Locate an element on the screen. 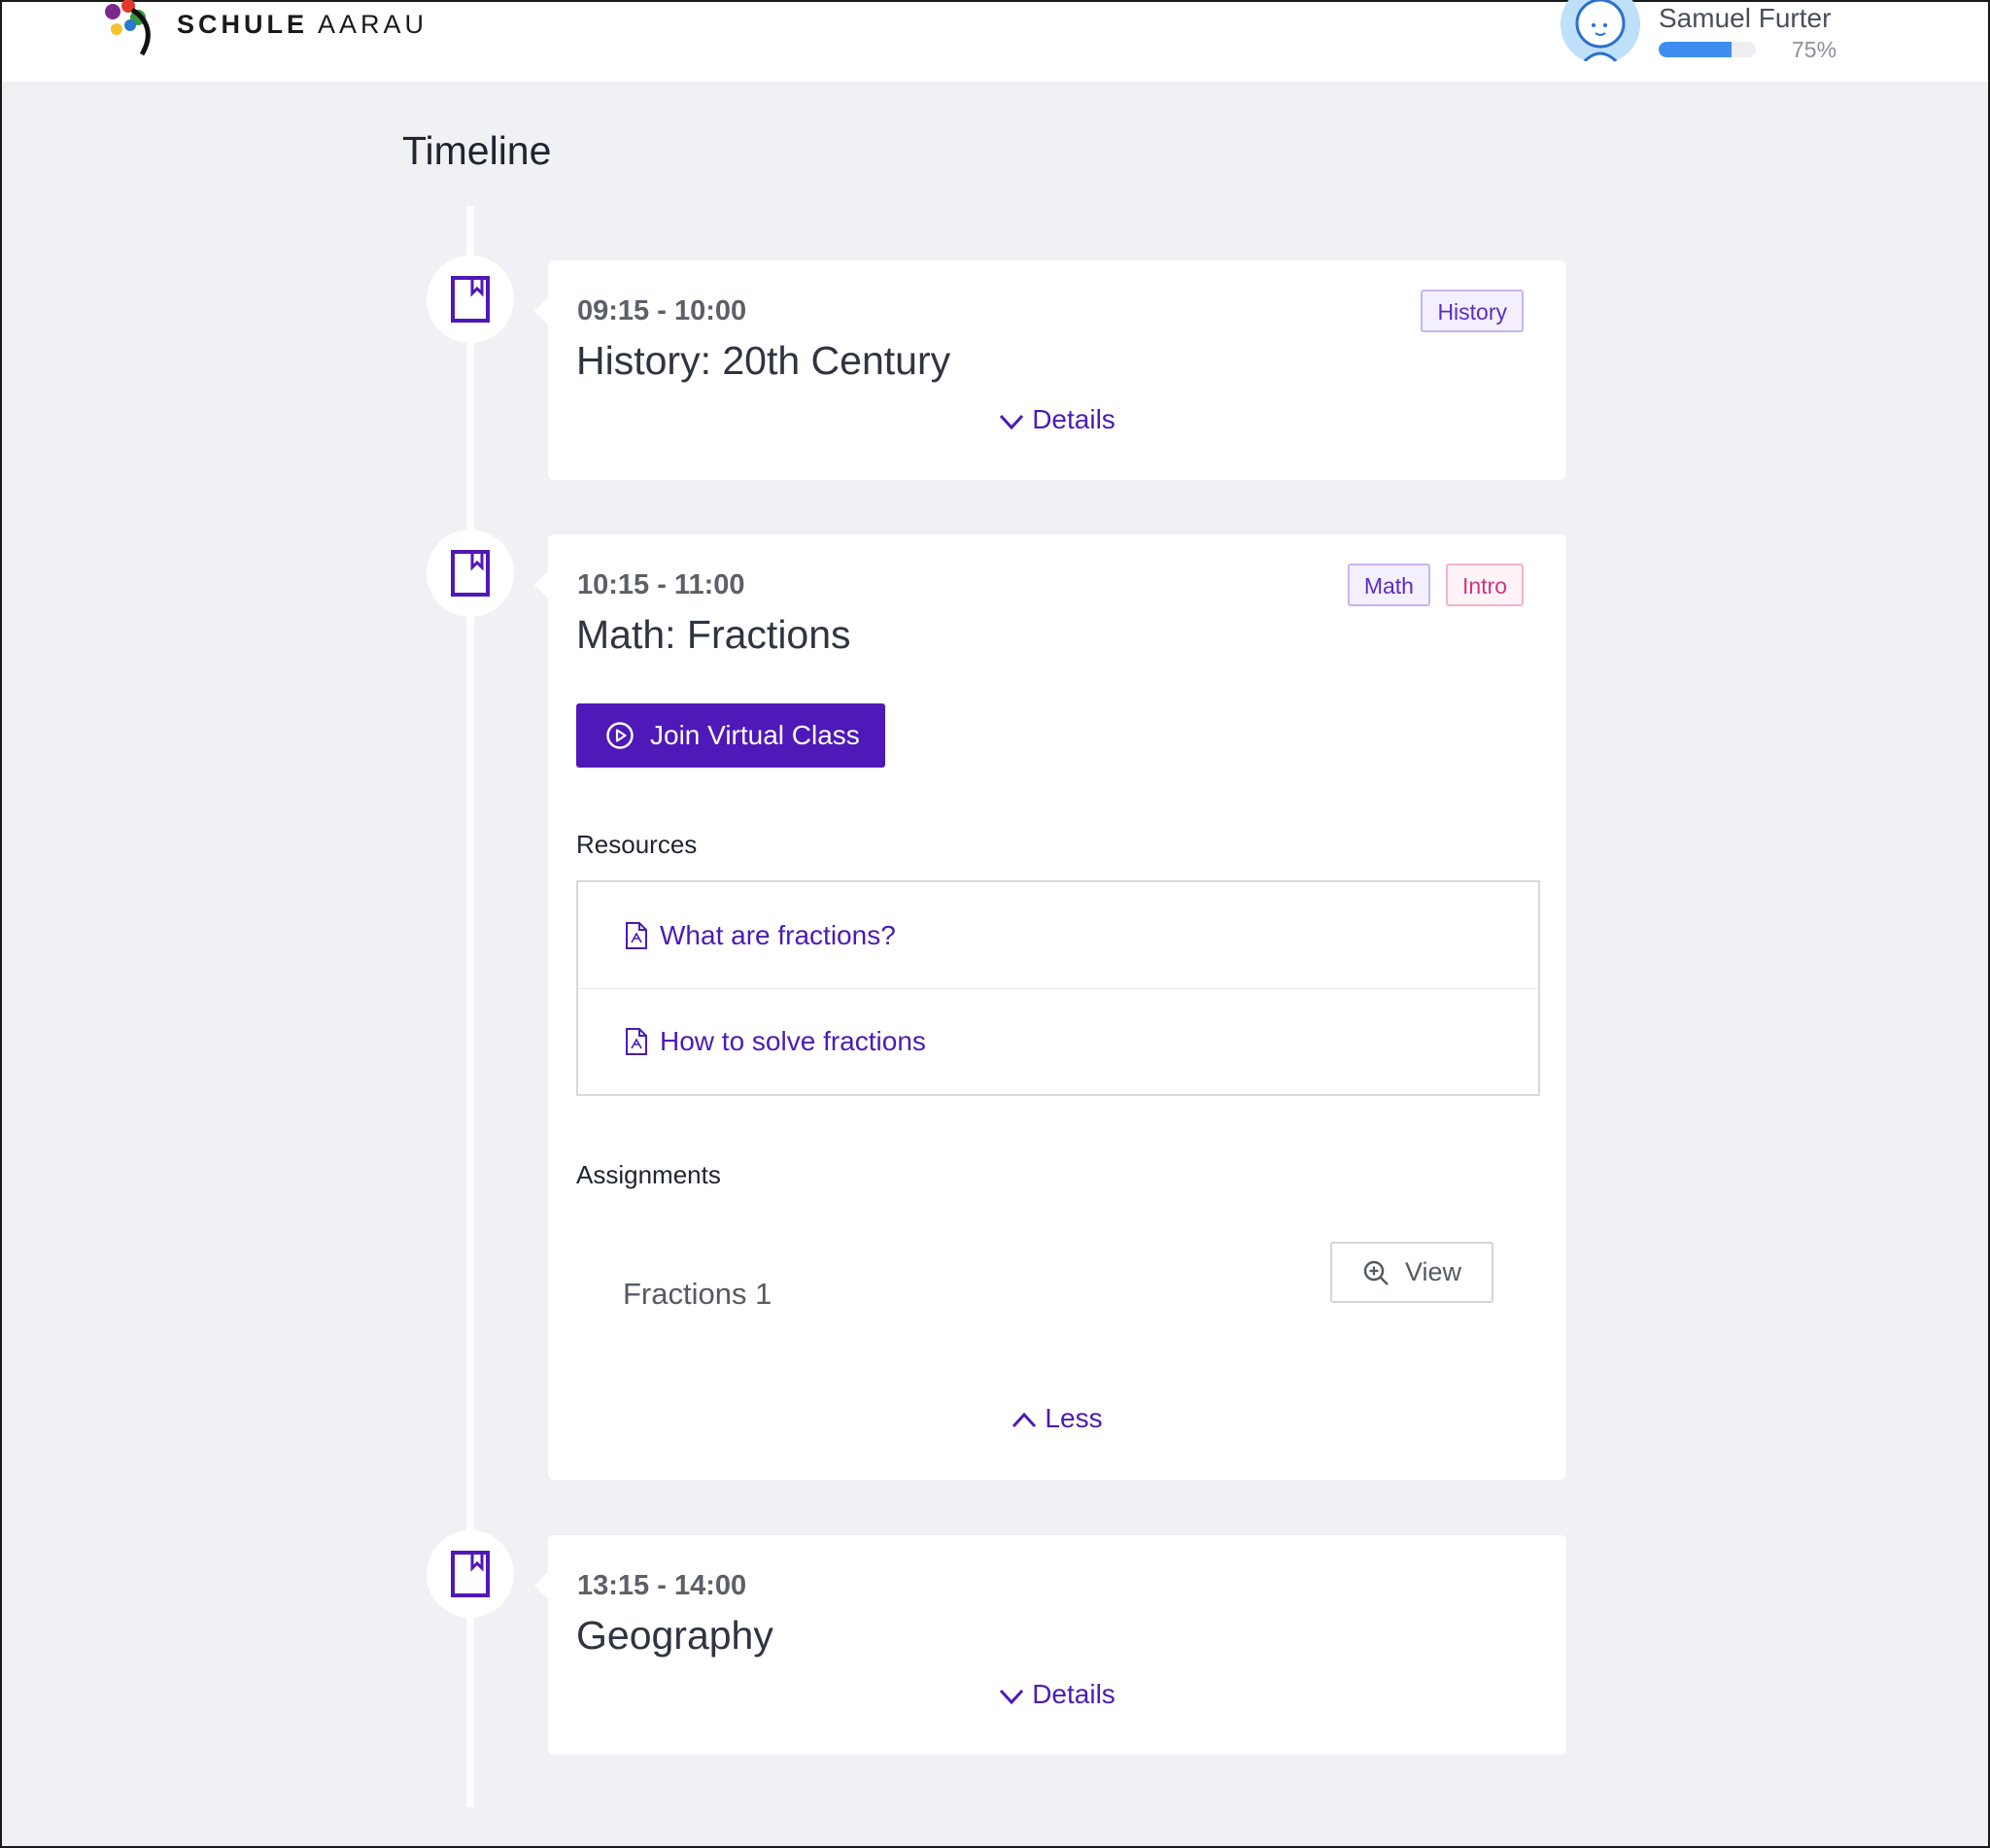  event-title: History: 20th Century is located at coordinates (764, 360).